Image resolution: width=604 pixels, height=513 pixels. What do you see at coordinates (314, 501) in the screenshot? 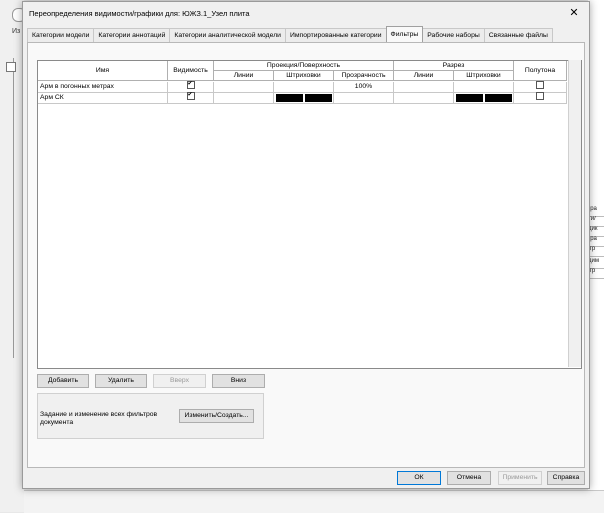
I see `background-status-area` at bounding box center [314, 501].